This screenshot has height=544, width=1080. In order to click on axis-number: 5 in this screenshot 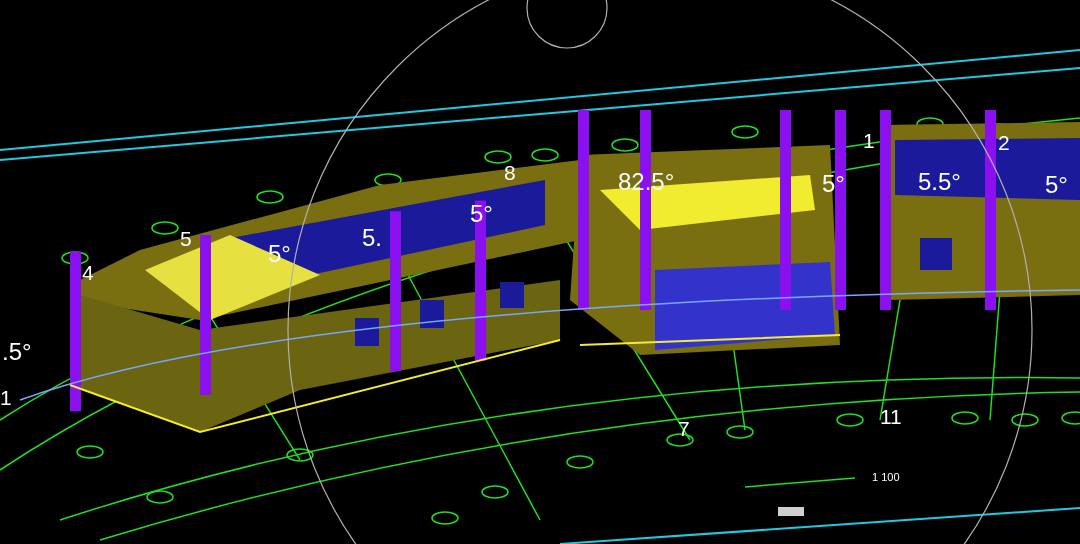, I will do `click(186, 238)`.